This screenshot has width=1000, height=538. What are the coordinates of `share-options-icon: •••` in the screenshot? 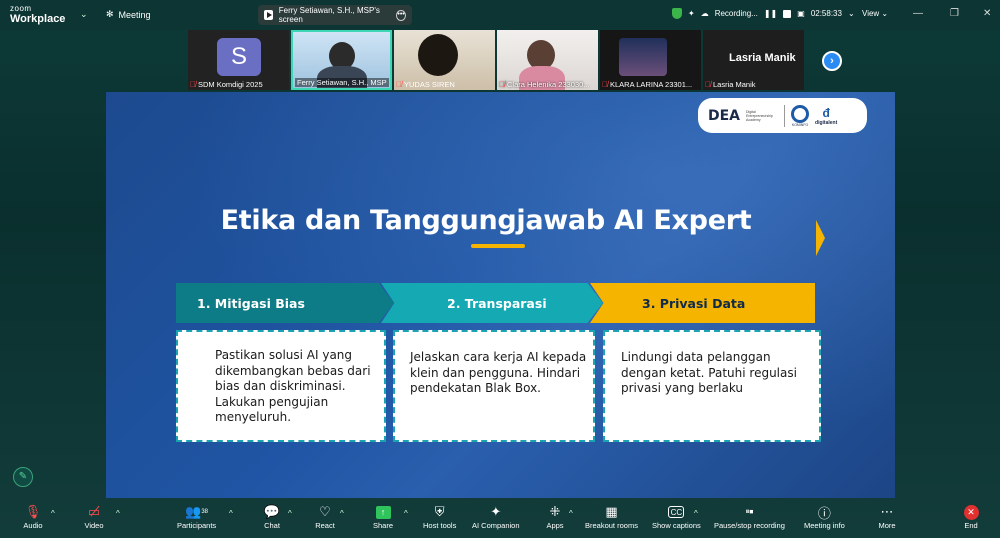 It's located at (401, 15).